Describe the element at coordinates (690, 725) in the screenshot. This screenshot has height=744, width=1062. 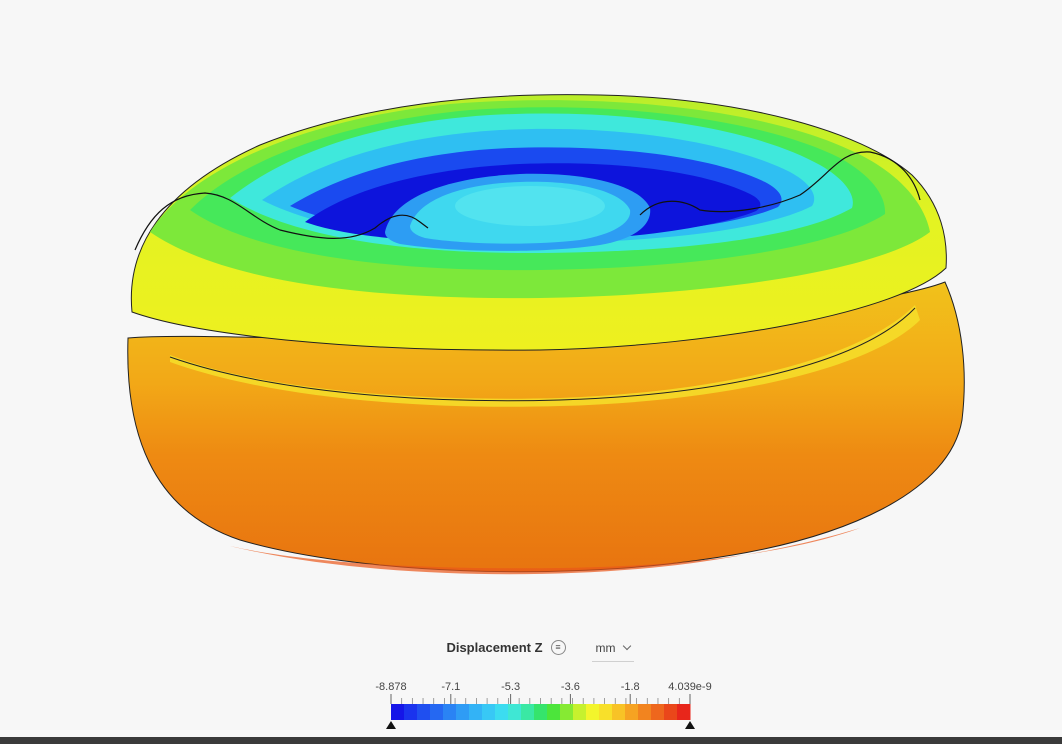
I see `legend-max-handle-icon` at that location.